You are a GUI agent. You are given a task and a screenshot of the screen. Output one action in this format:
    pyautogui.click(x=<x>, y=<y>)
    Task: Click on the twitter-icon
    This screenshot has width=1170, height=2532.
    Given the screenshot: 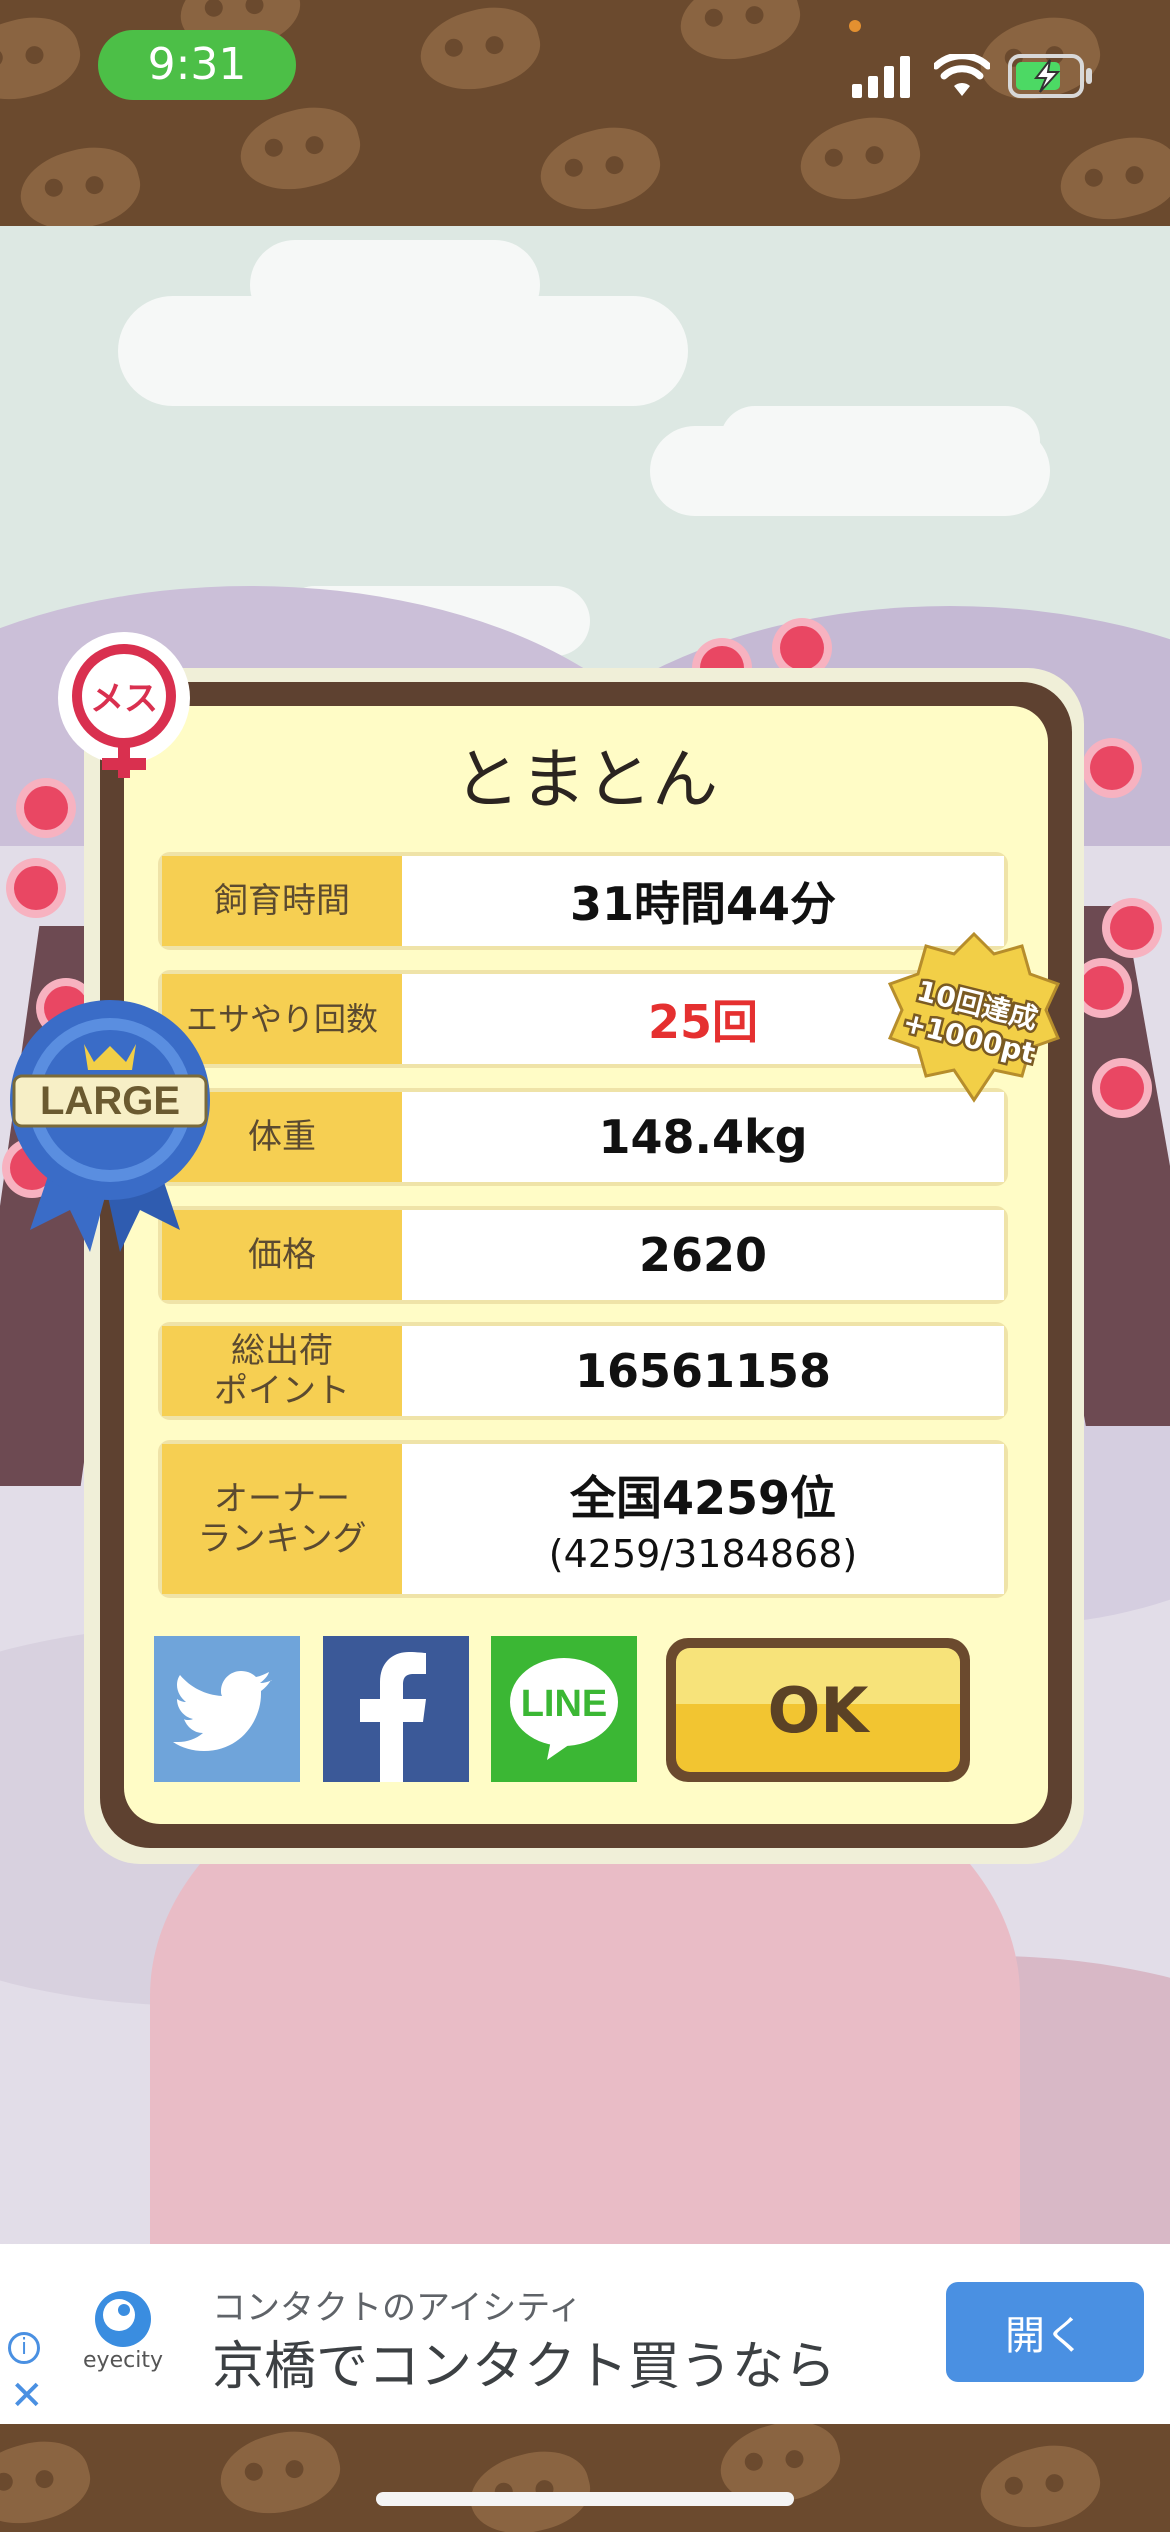 What is the action you would take?
    pyautogui.click(x=222, y=1711)
    